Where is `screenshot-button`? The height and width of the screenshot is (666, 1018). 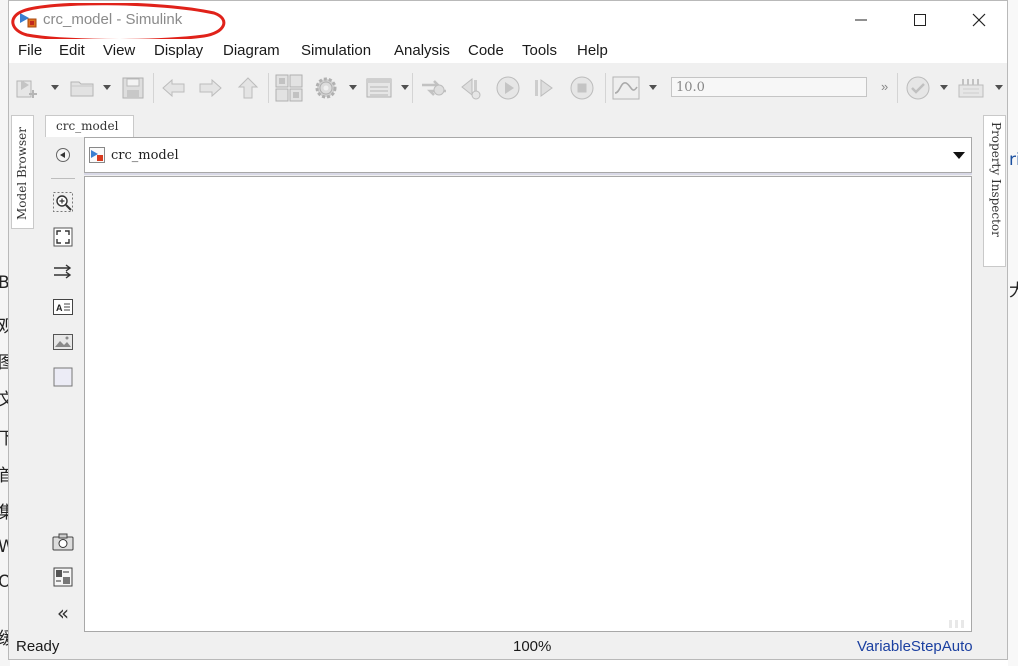
screenshot-button is located at coordinates (63, 542).